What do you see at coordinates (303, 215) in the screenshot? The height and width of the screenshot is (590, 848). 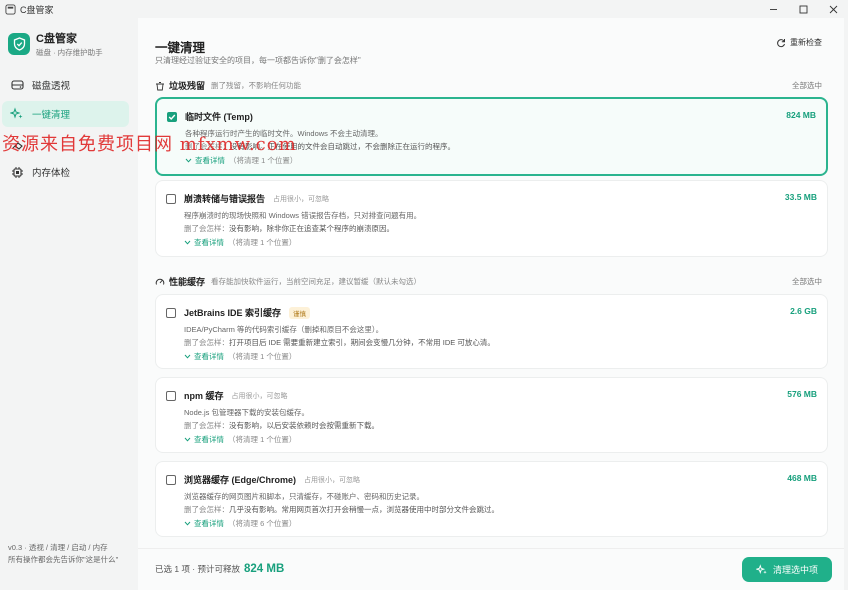 I see `item-description: 程序崩溃时的现场快照和 Windows 错误报告存档，只对排查问题有用。` at bounding box center [303, 215].